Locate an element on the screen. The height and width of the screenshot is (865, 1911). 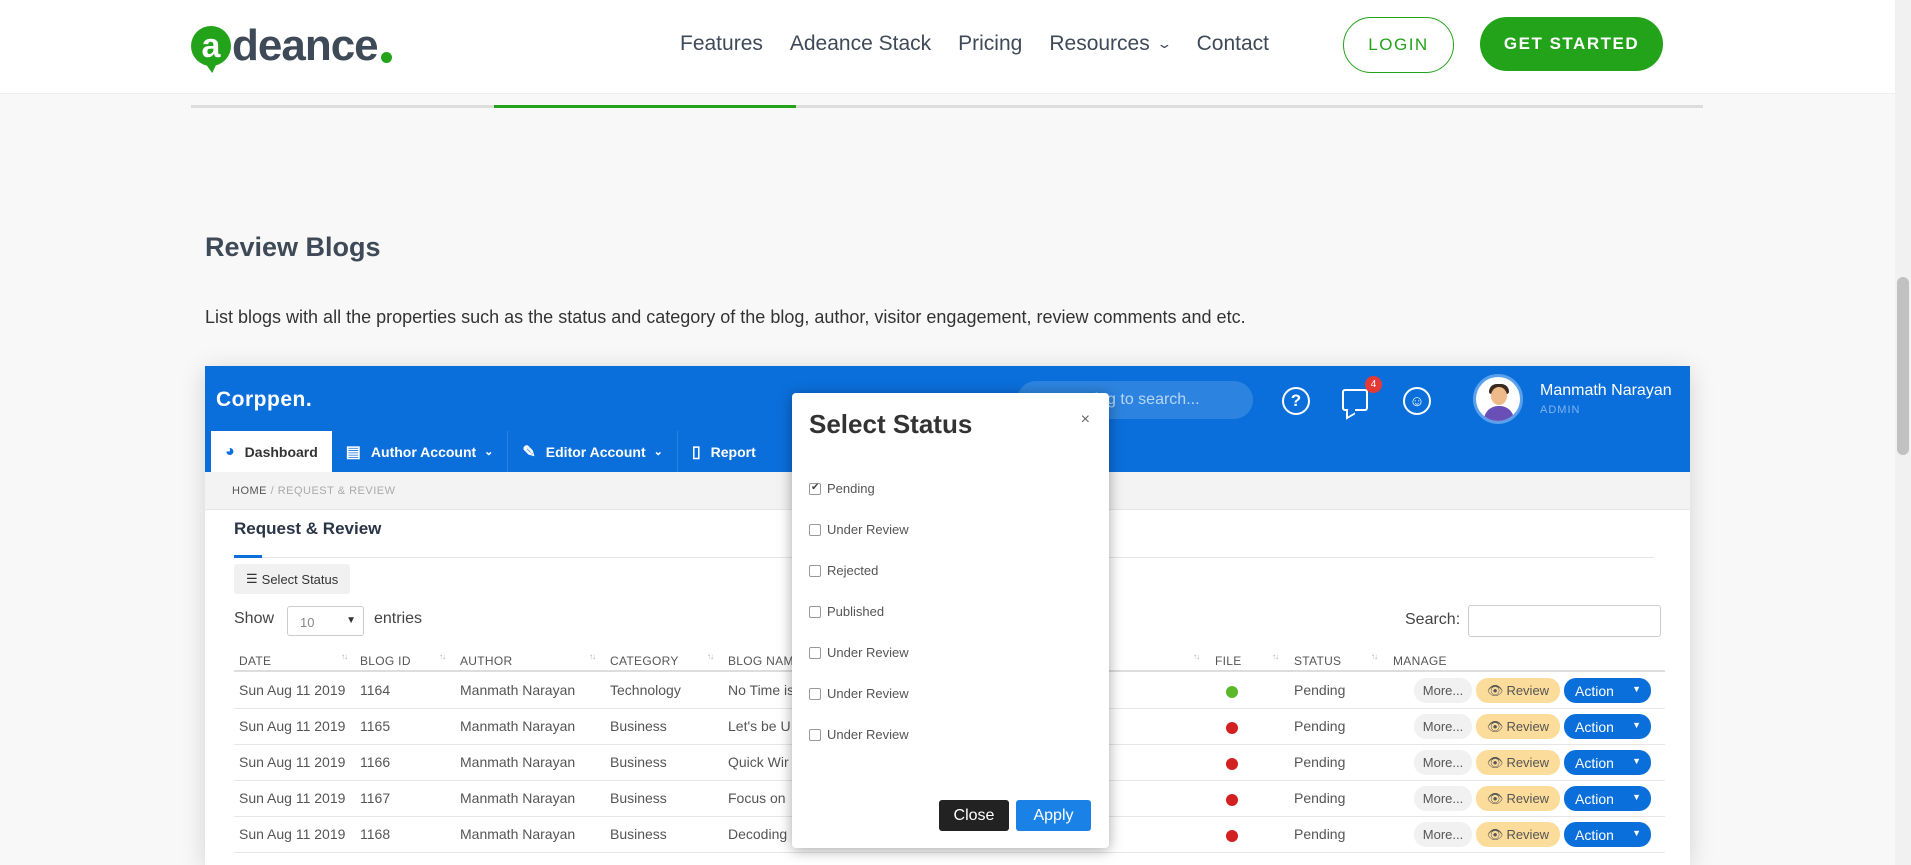
pencil-icon: ✎ is located at coordinates (529, 452).